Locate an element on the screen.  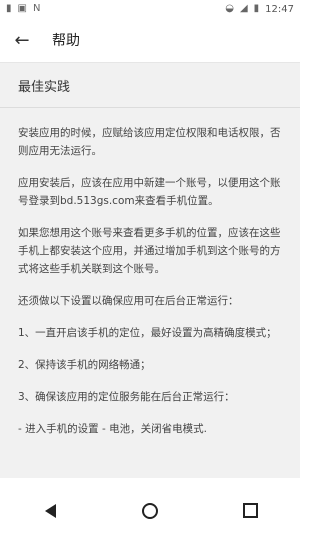
battery-icon: ▮ is located at coordinates (256, 8).